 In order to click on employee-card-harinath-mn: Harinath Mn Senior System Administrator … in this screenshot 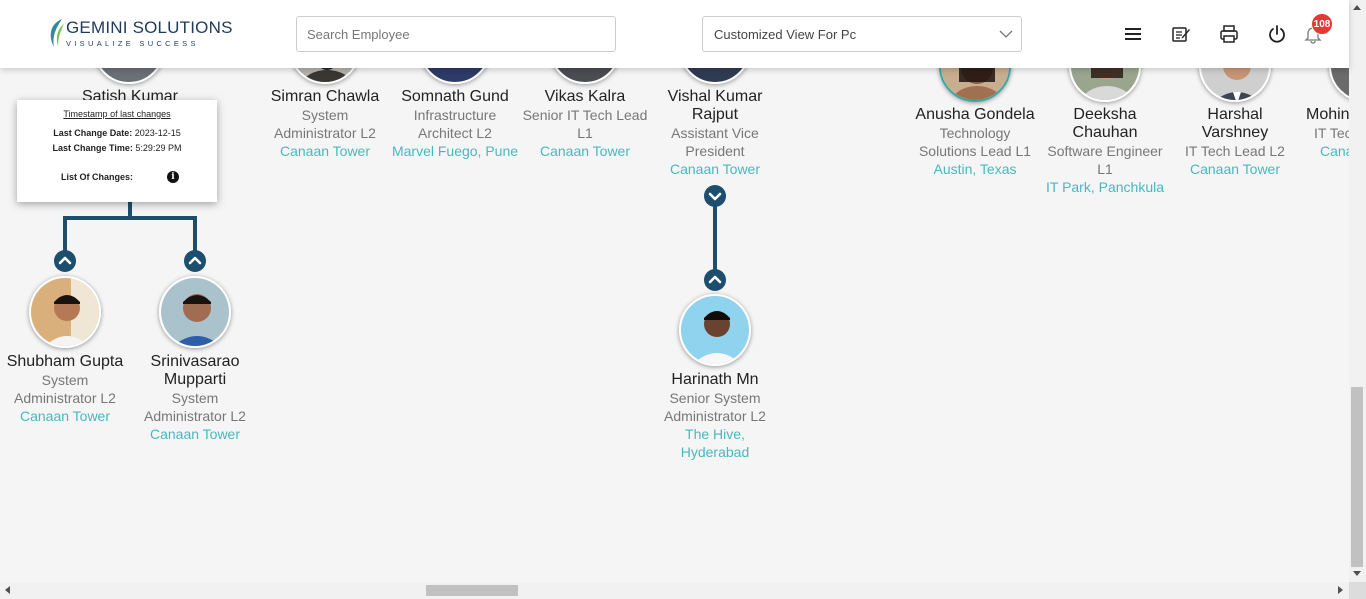, I will do `click(715, 416)`.